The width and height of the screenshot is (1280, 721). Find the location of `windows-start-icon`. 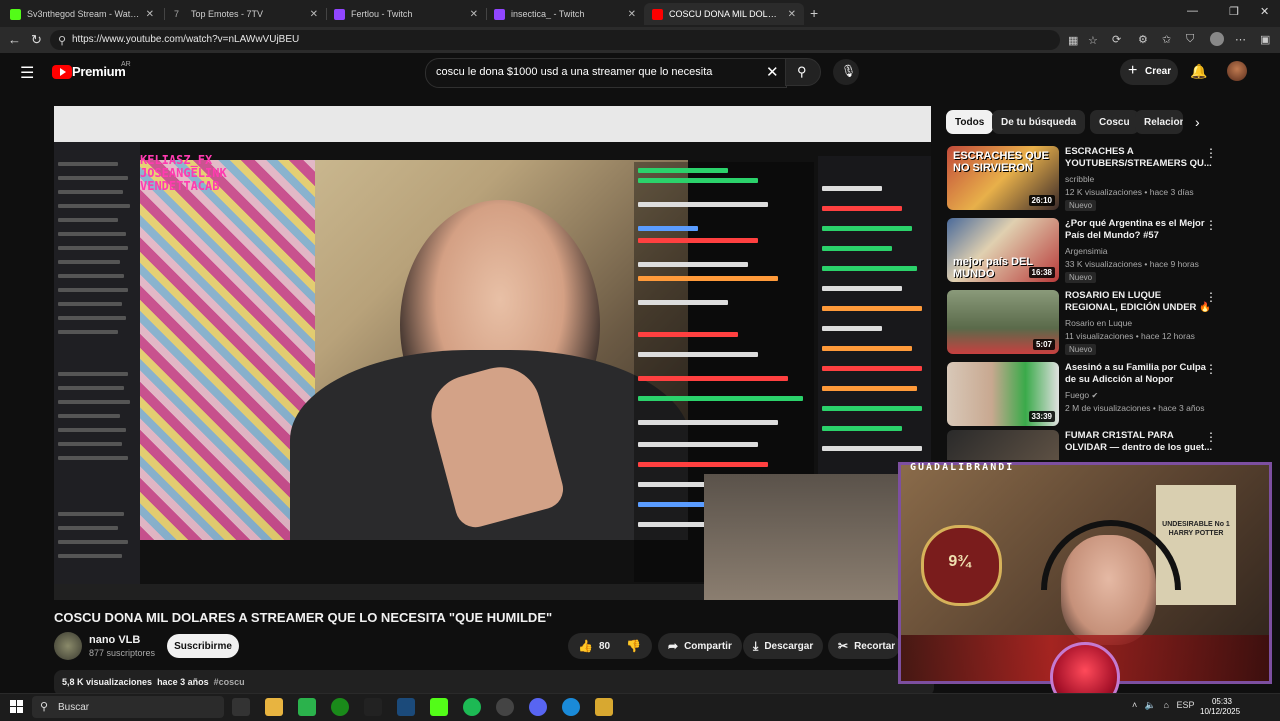

windows-start-icon is located at coordinates (16, 706).